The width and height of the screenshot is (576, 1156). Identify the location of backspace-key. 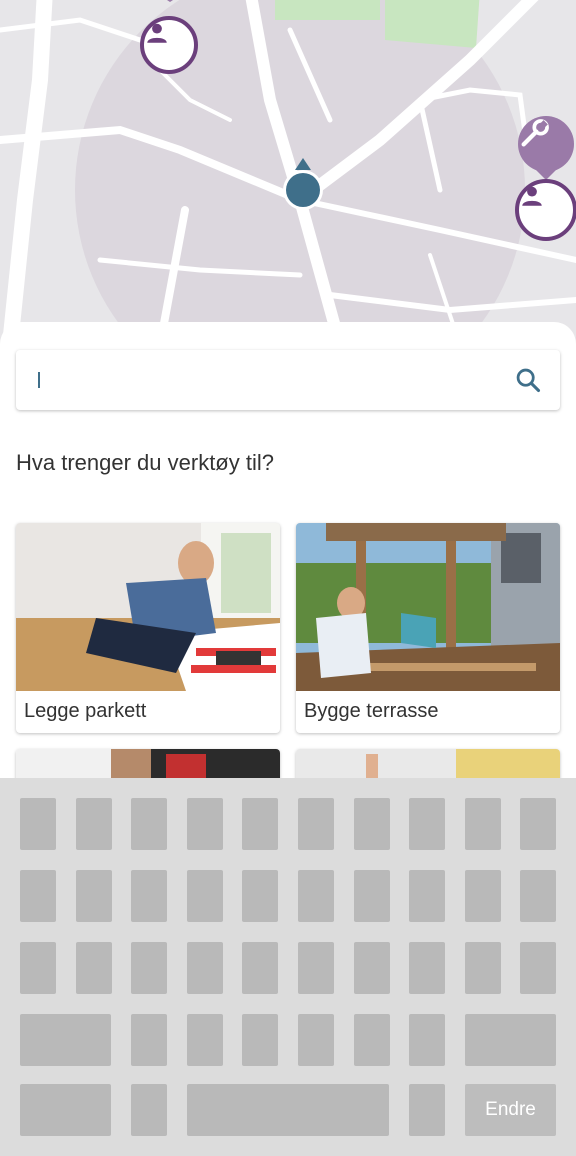
(510, 1040).